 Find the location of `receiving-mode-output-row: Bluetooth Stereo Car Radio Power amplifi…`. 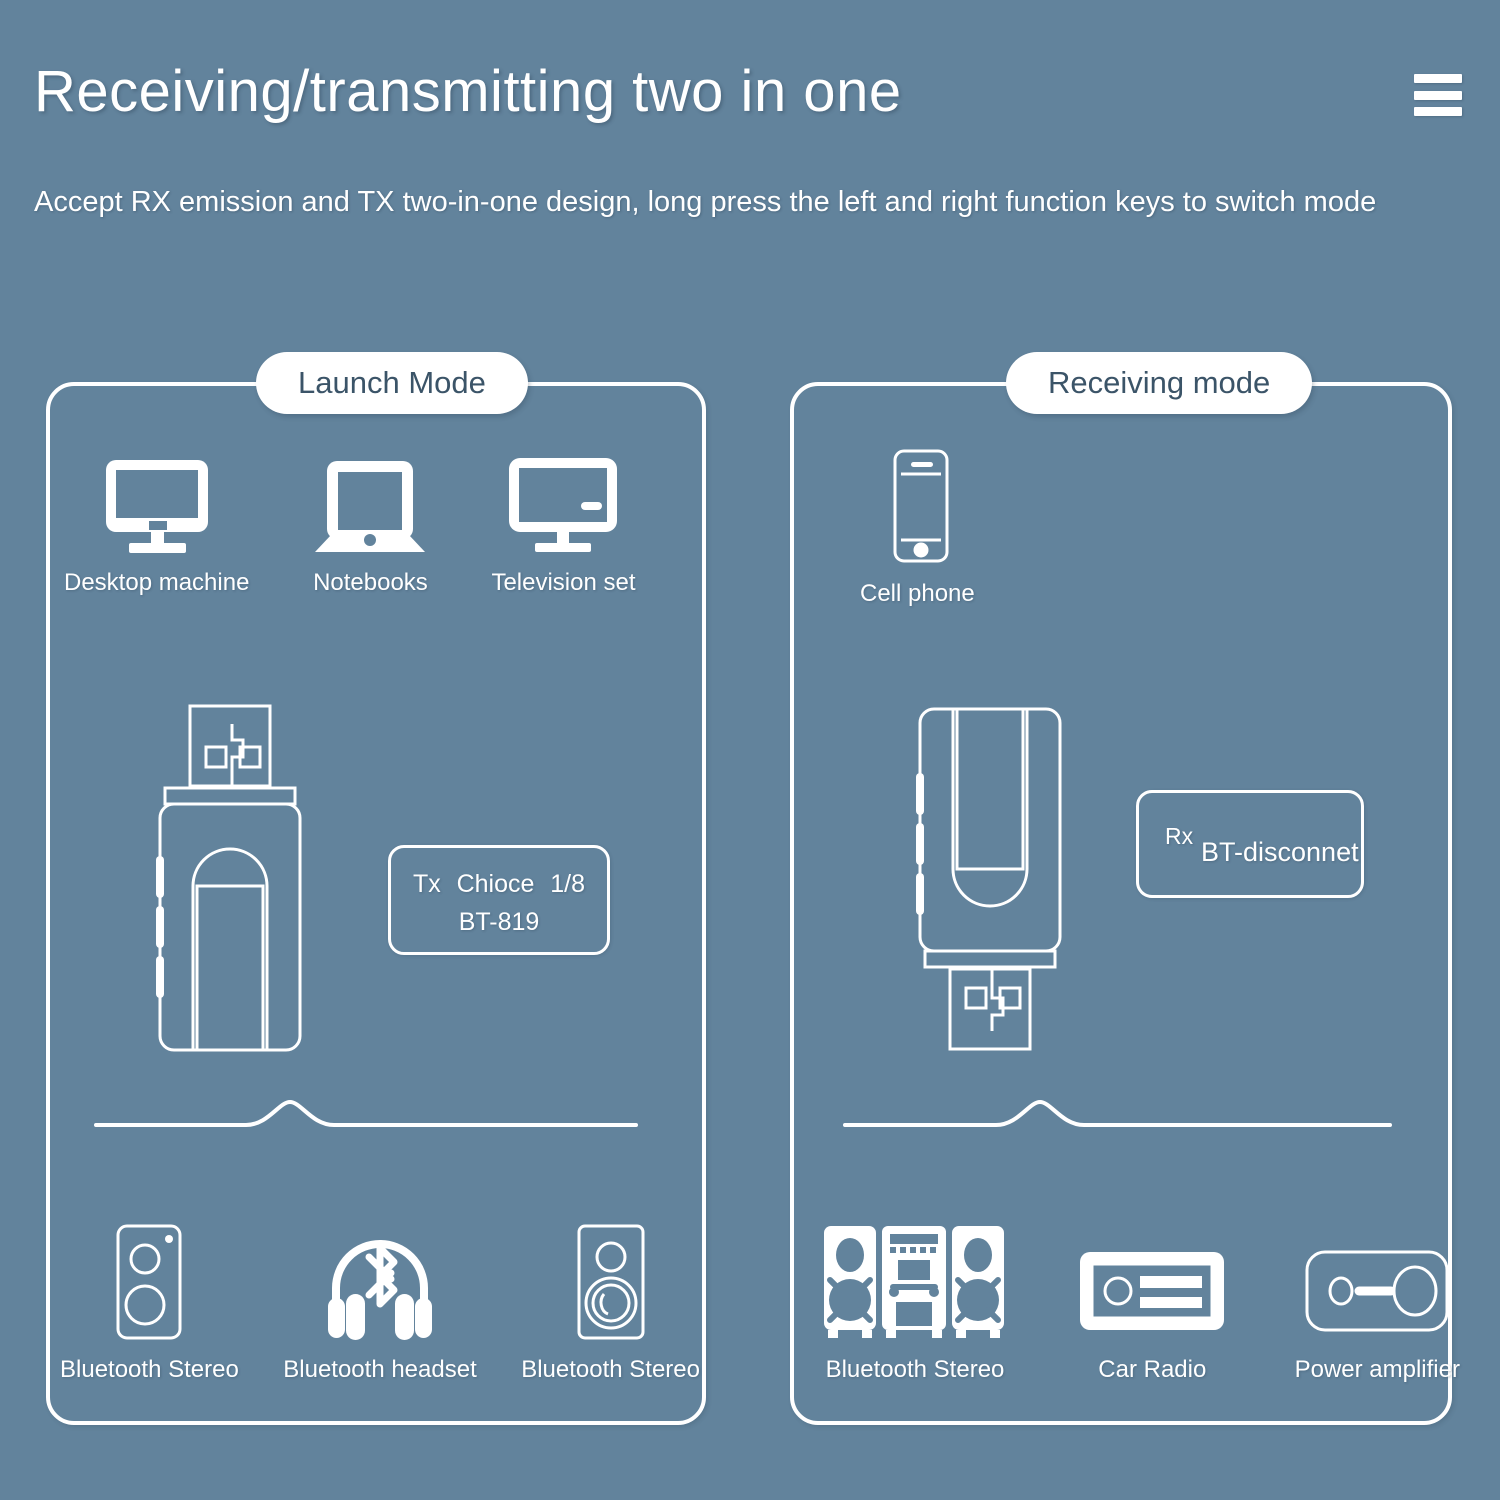

receiving-mode-output-row: Bluetooth Stereo Car Radio Power amplifi… is located at coordinates (1140, 1303).